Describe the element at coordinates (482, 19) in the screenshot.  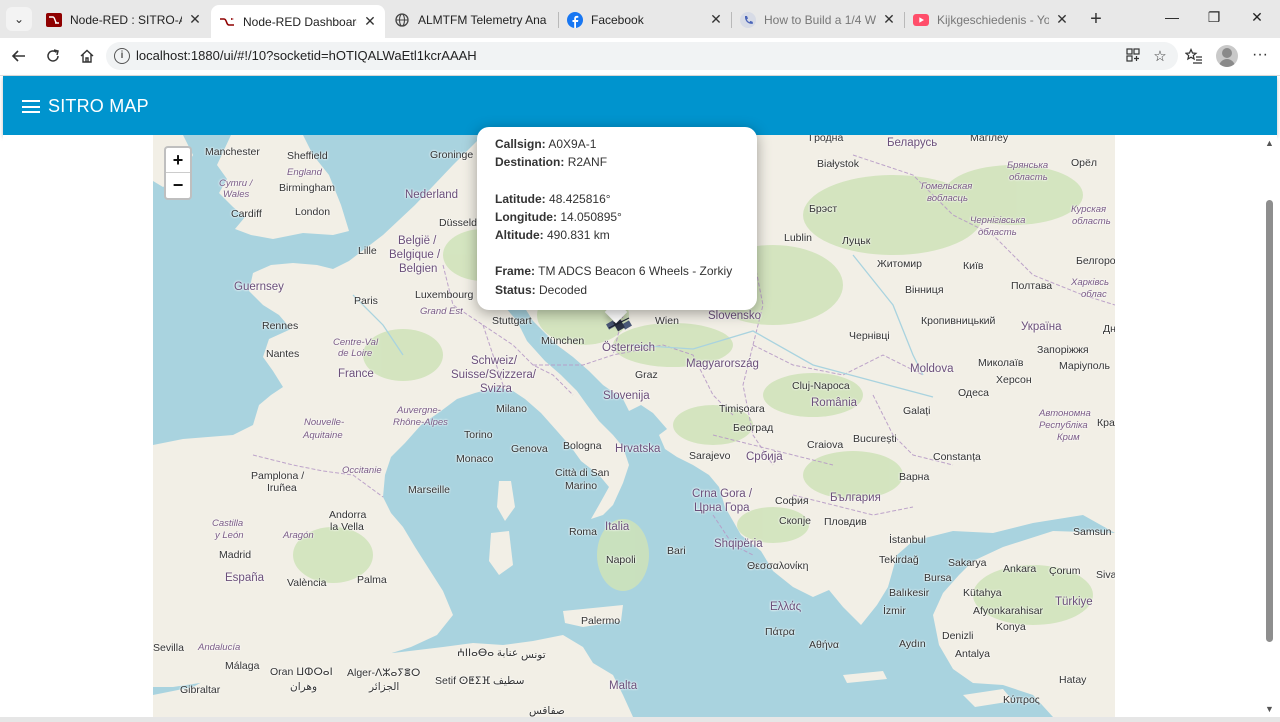
I see `tab-title: ALMTFM Telemetry Ana` at that location.